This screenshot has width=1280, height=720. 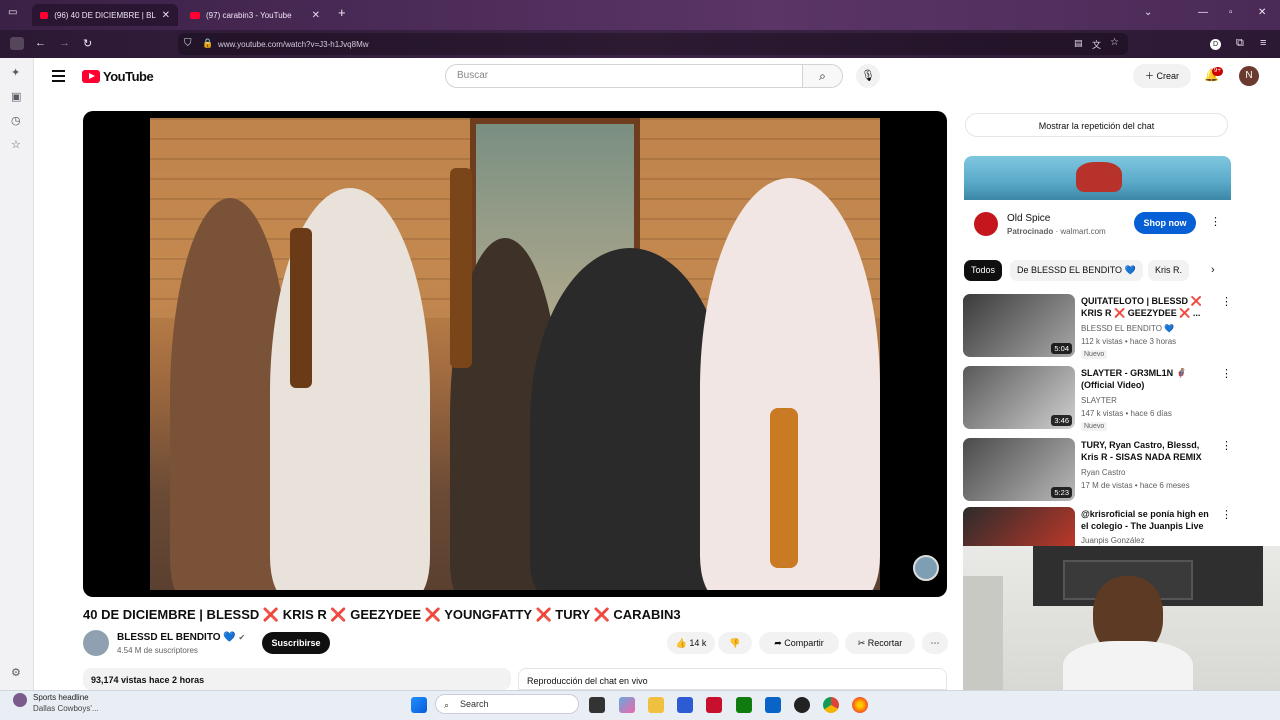 What do you see at coordinates (880, 643) in the screenshot?
I see `clip-button: ✂ Recortar` at bounding box center [880, 643].